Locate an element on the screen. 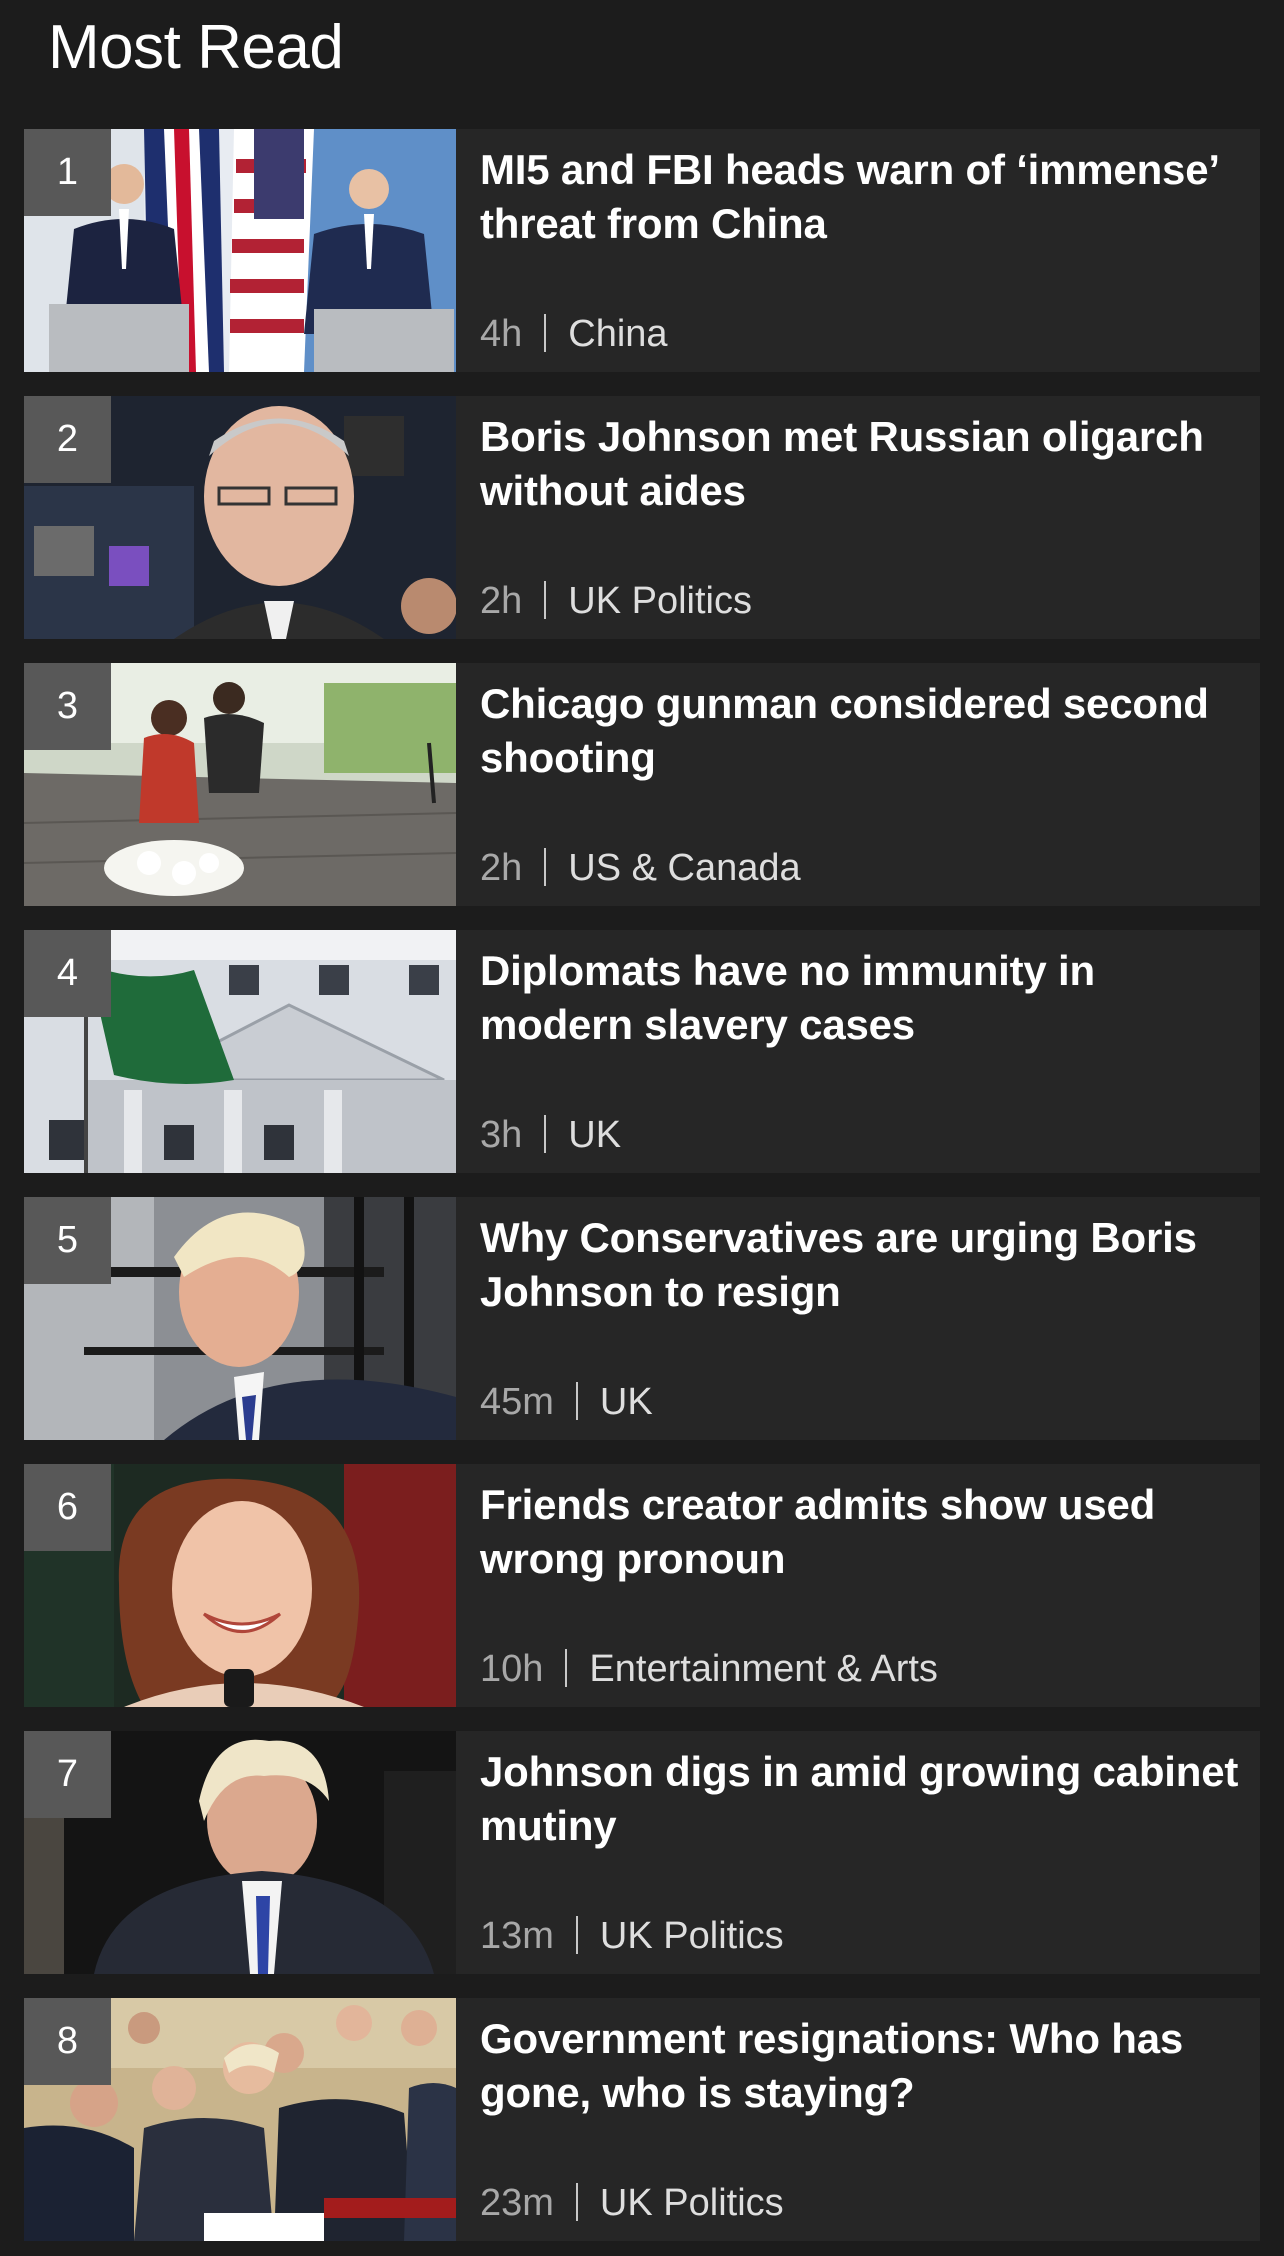  rank-badge: 3 is located at coordinates (67, 706).